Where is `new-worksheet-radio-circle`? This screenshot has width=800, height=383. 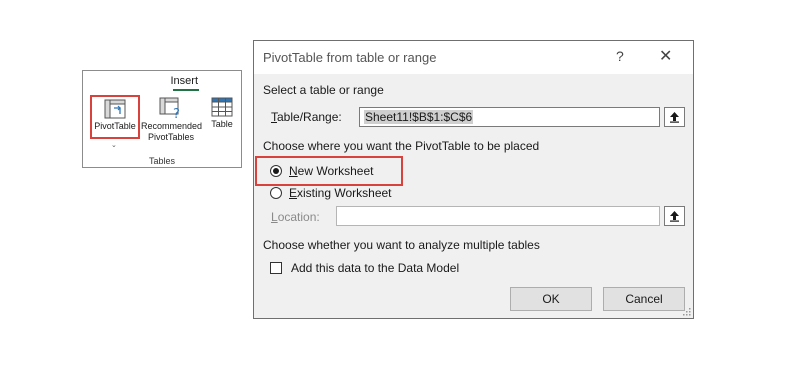
new-worksheet-radio-circle is located at coordinates (276, 171).